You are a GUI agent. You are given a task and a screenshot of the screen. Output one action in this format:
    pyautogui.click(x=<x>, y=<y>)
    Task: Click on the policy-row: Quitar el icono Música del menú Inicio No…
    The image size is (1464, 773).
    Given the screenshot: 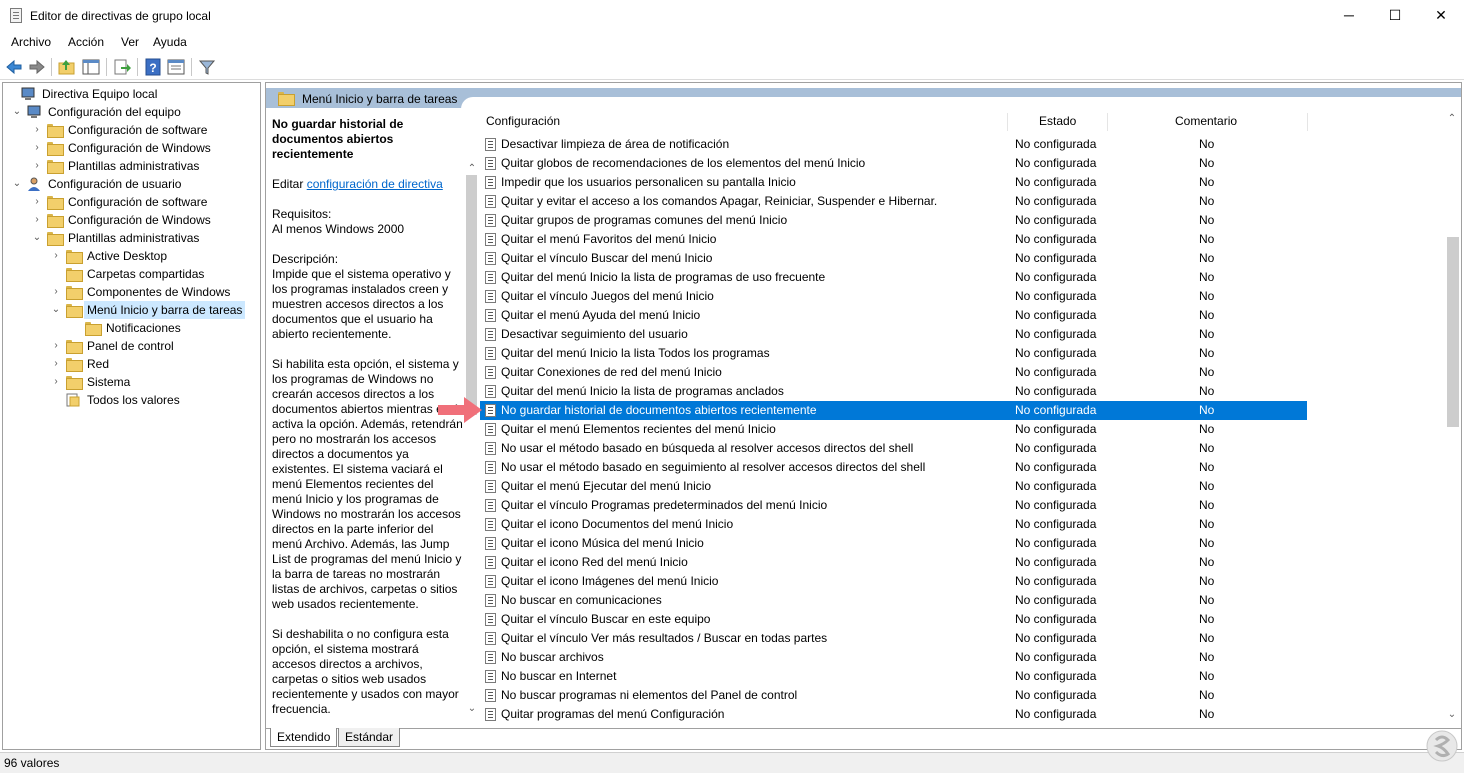 What is the action you would take?
    pyautogui.click(x=893, y=543)
    